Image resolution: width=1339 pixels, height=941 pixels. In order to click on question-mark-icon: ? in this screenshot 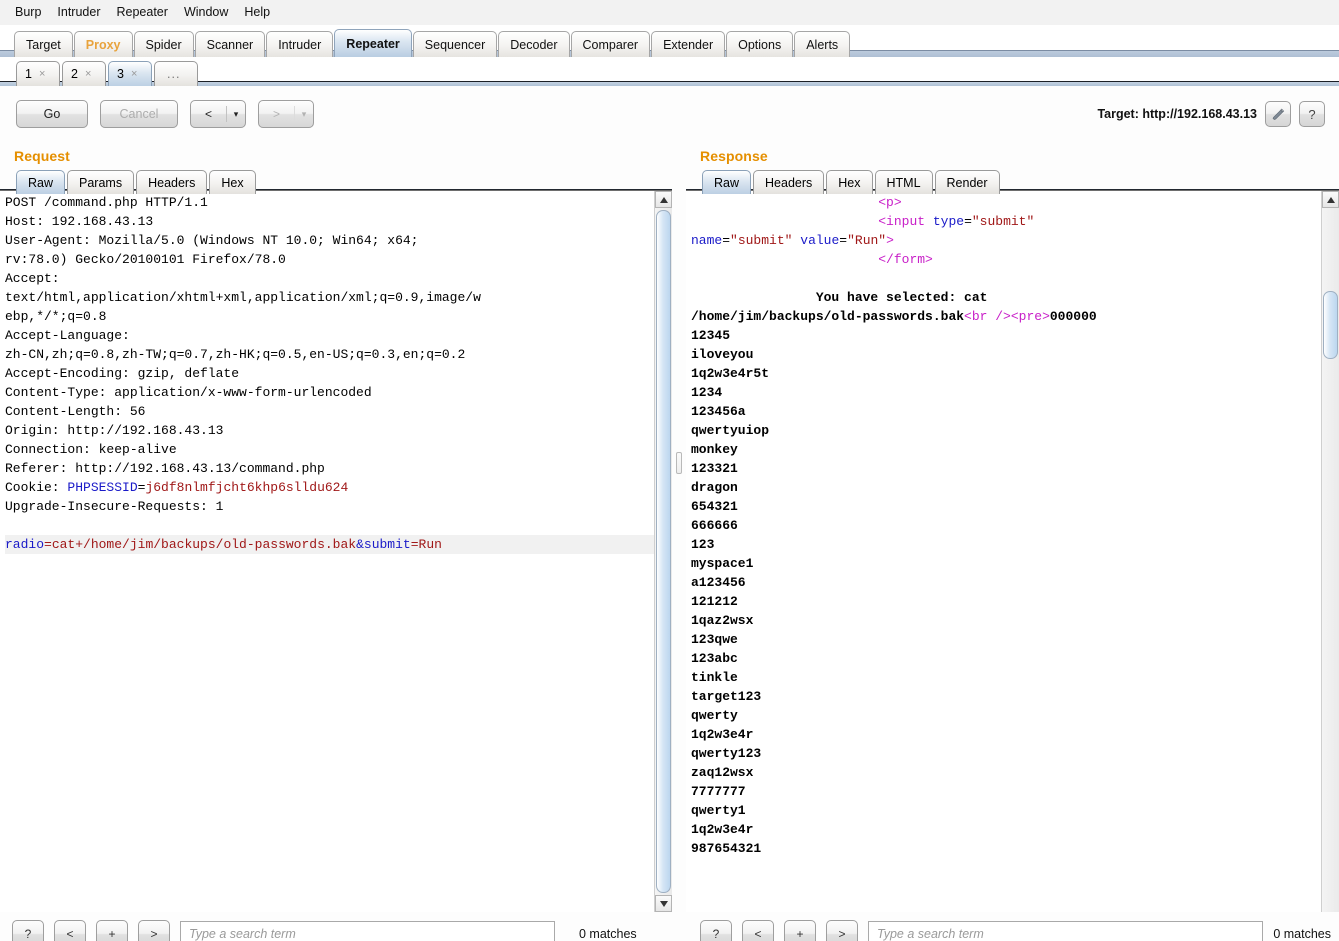, I will do `click(1312, 114)`.